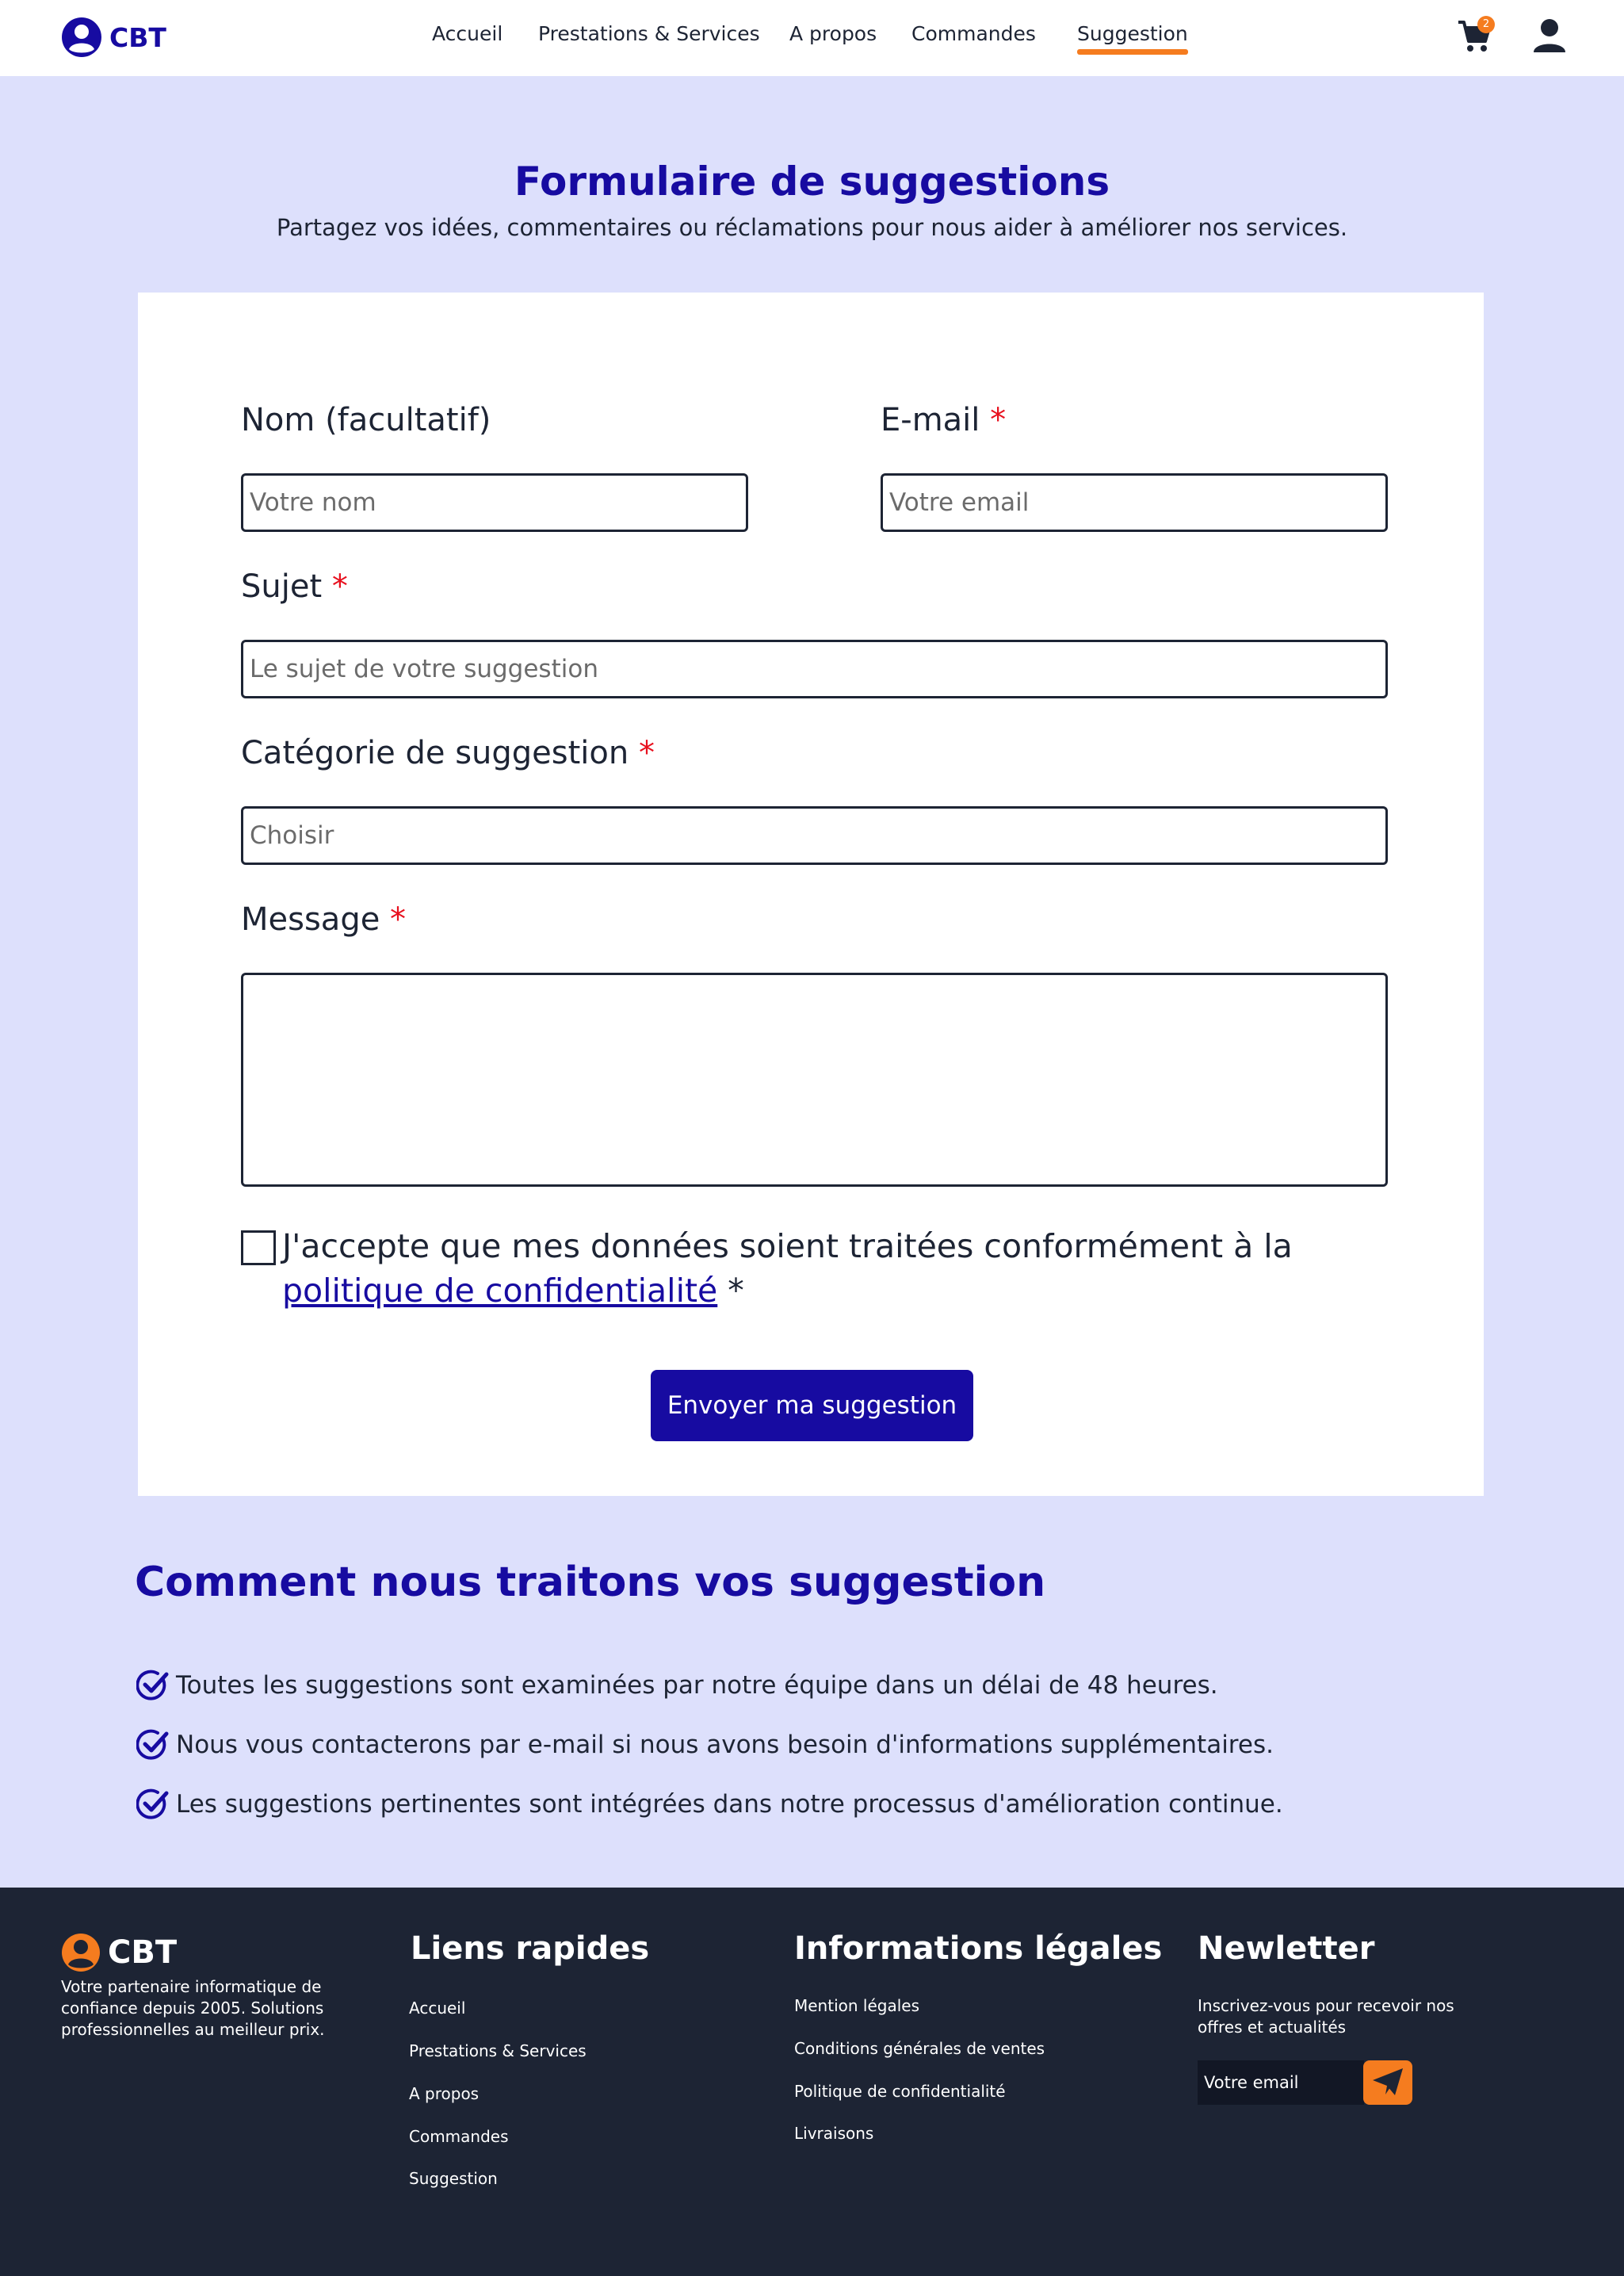 This screenshot has width=1624, height=2276. I want to click on email-field, so click(1134, 502).